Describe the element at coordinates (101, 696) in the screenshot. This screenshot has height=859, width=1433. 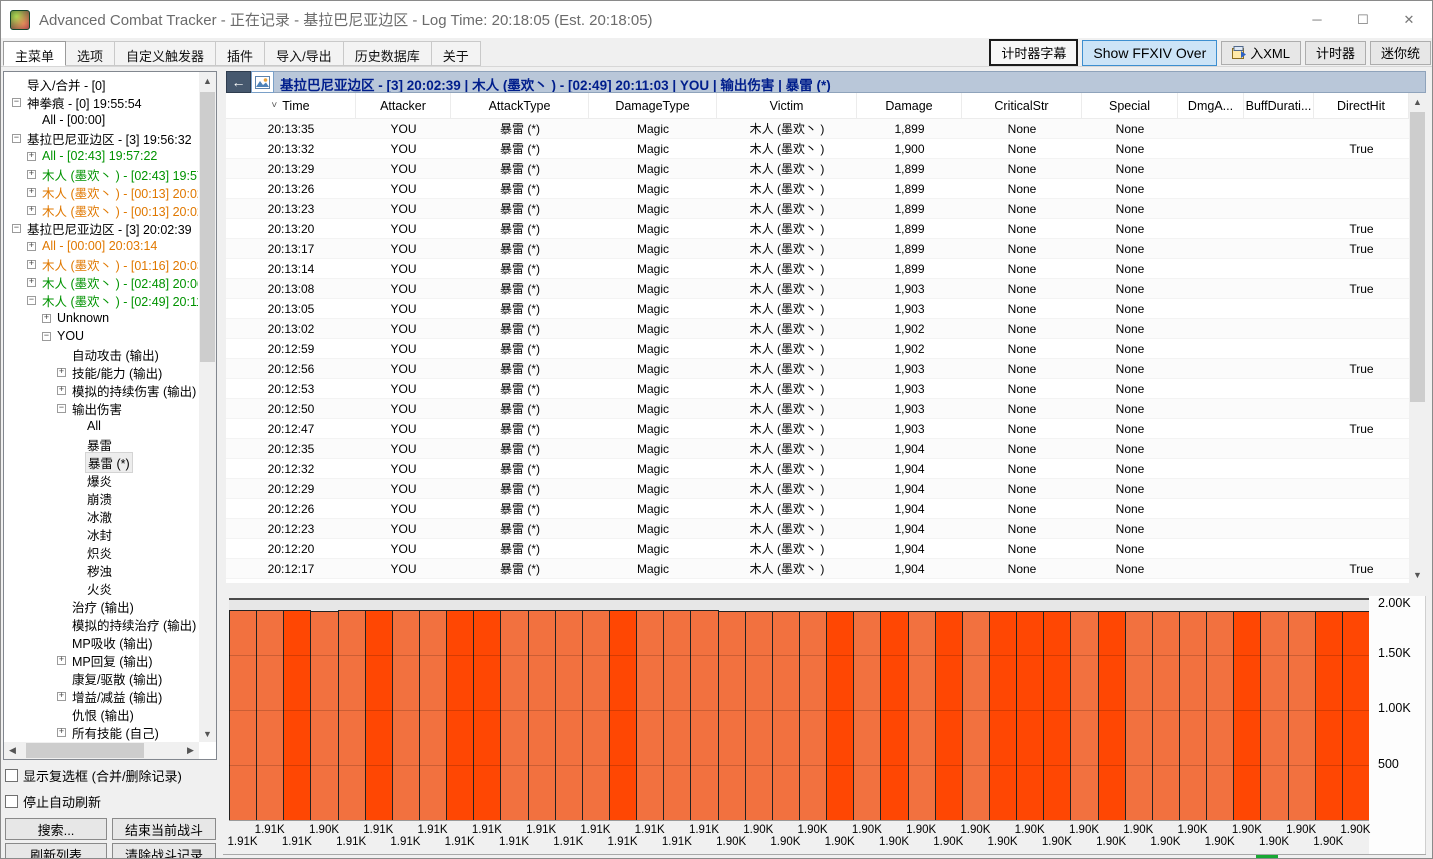
I see `tree-item: + 增益/减益 (输出)` at that location.